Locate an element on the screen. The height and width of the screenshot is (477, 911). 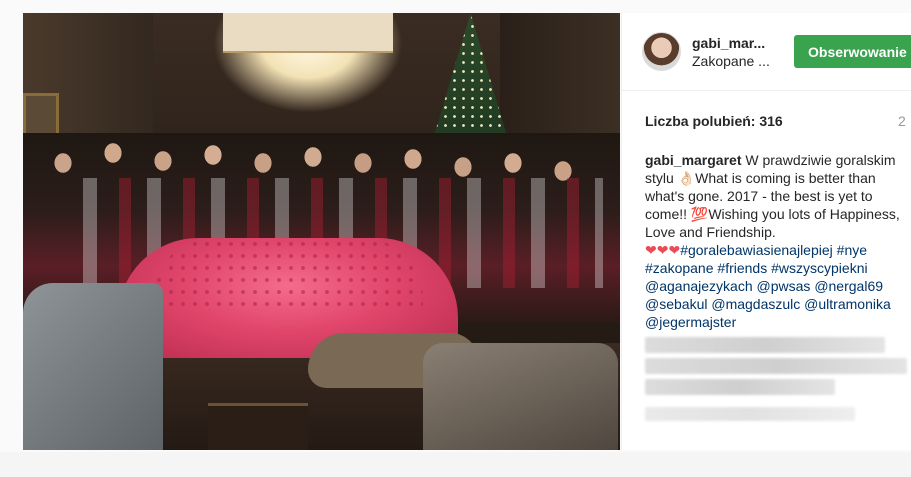
hashtag-link: #nye is located at coordinates (852, 250).